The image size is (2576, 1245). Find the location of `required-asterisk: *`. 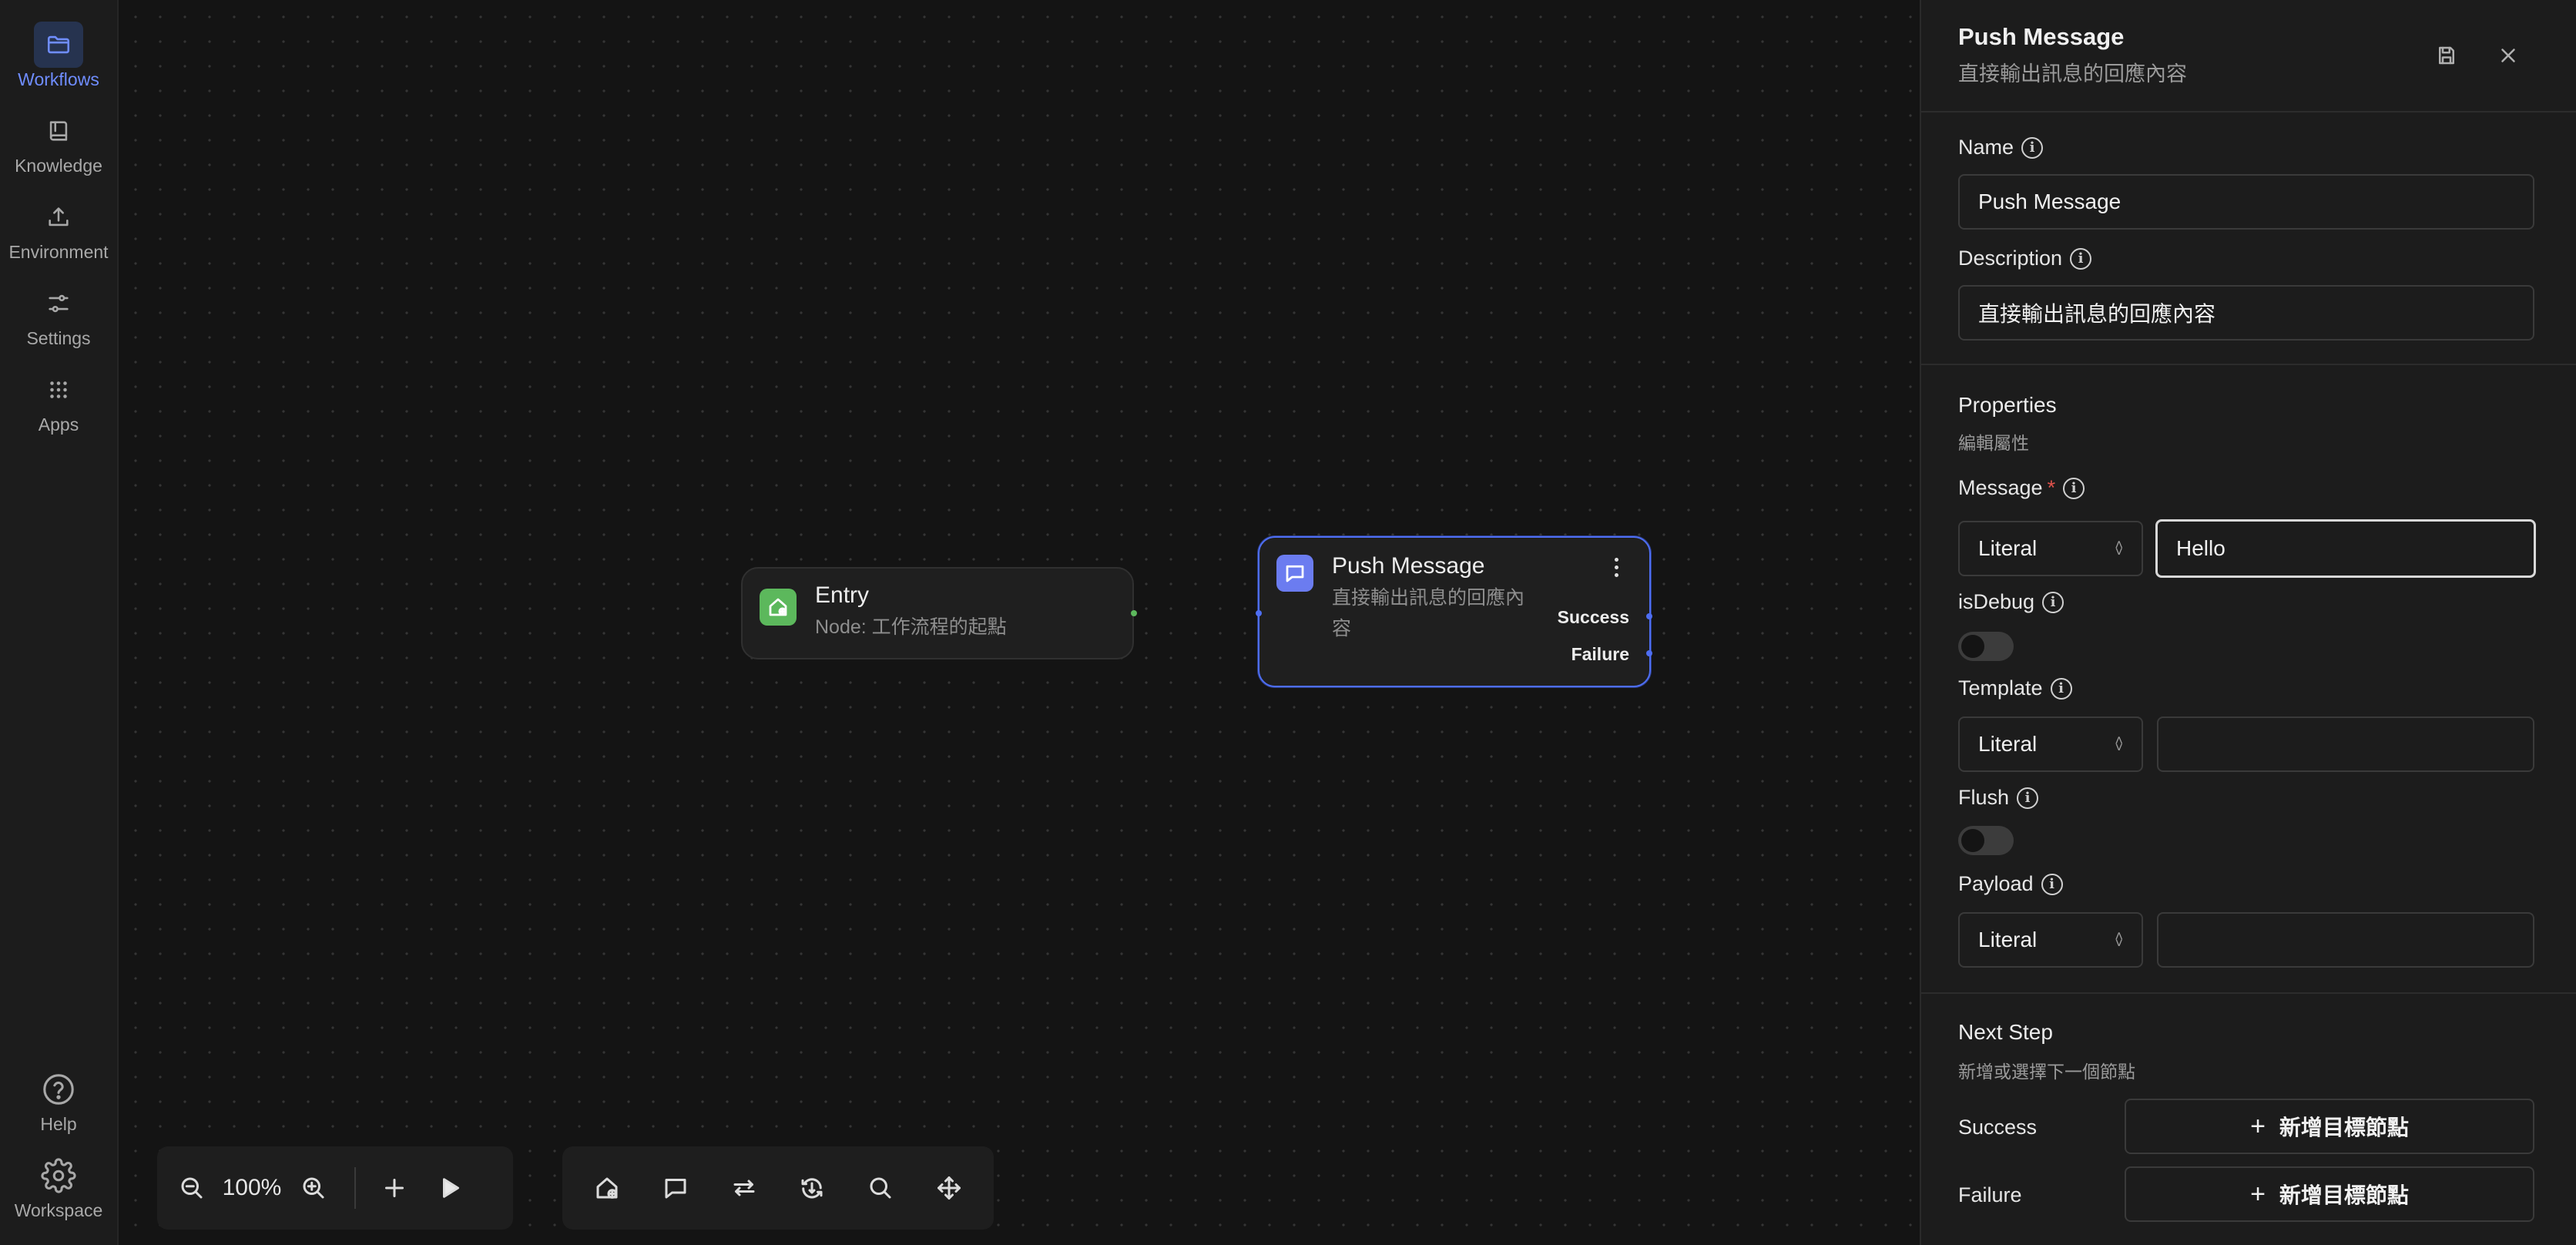

required-asterisk: * is located at coordinates (2051, 487).